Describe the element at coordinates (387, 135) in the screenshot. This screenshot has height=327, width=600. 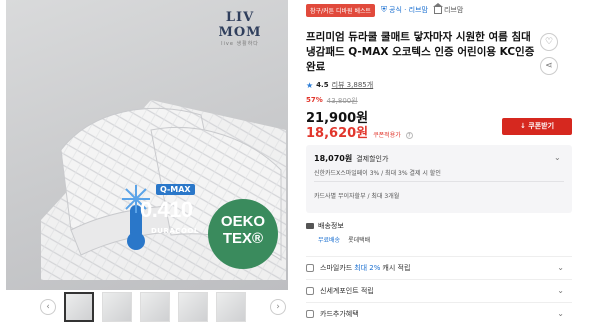
I see `coupon-price-label: 쿠폰적용가` at that location.